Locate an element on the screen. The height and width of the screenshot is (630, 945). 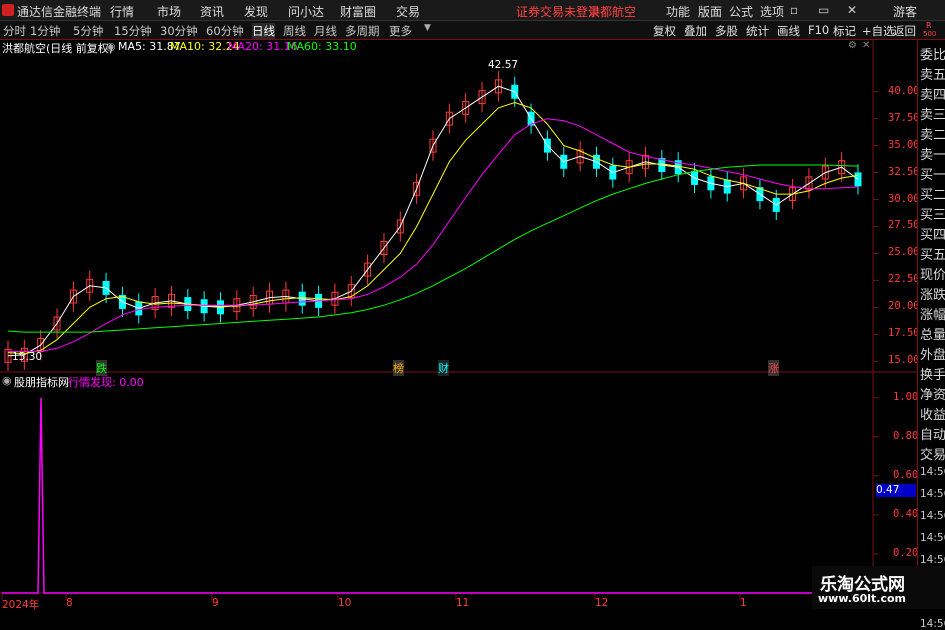
menu-item-wealth: 财富圈 is located at coordinates (358, 11).